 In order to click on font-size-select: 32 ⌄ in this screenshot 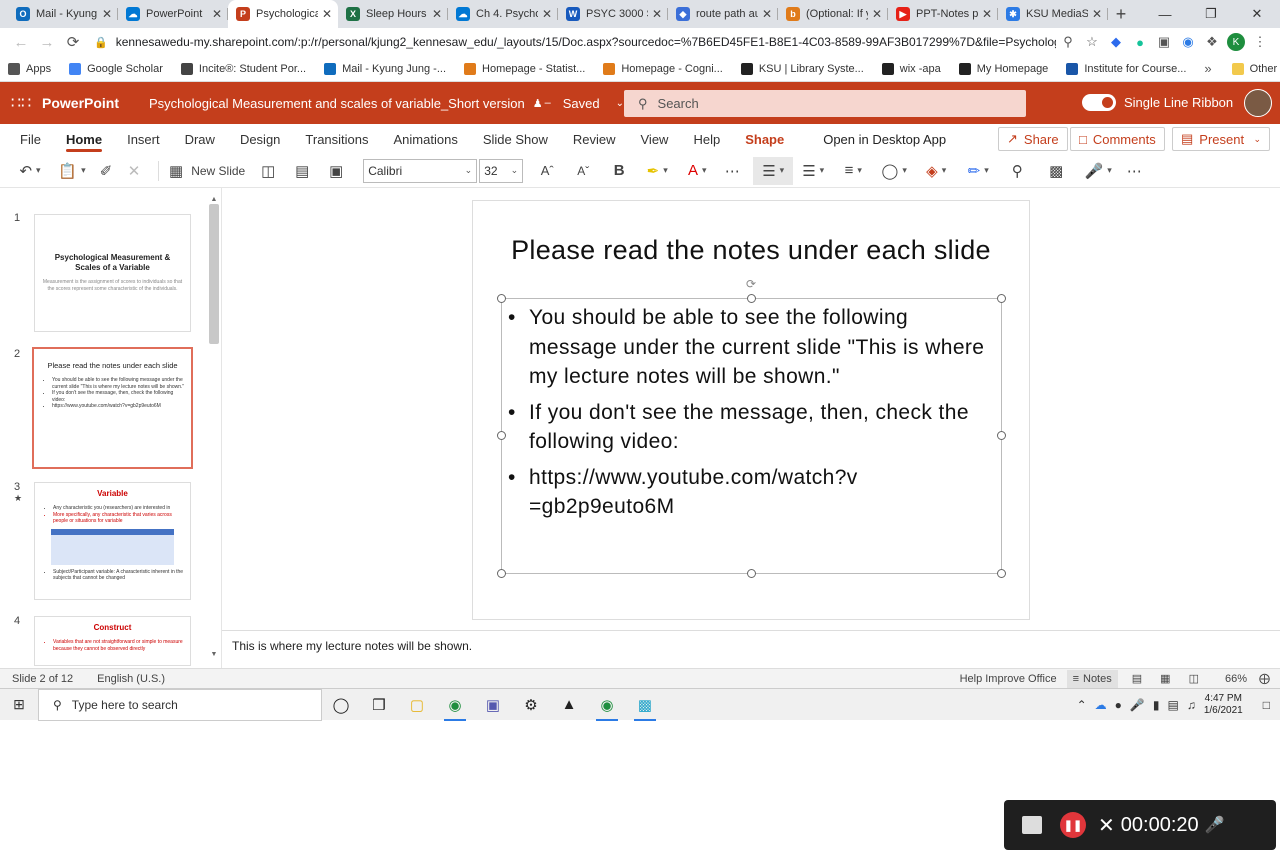, I will do `click(501, 170)`.